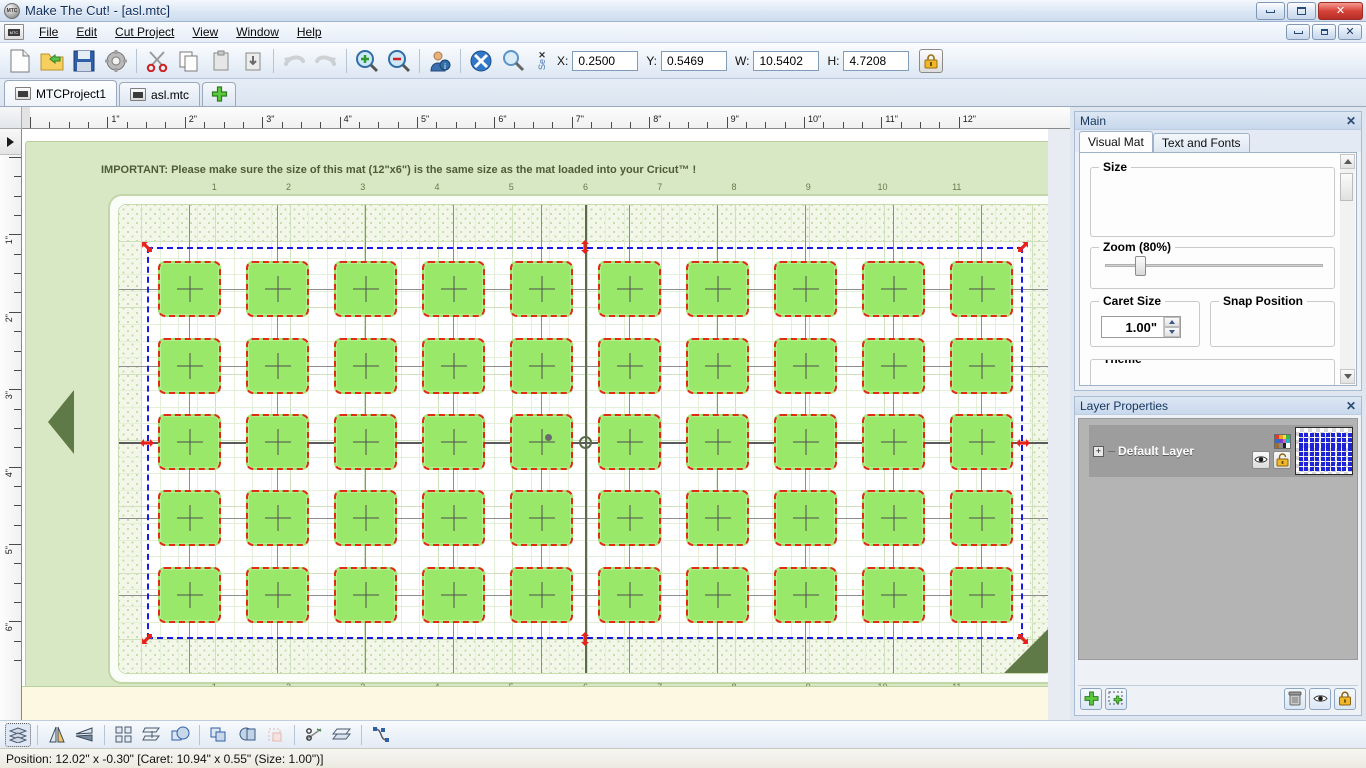 Image resolution: width=1366 pixels, height=768 pixels. What do you see at coordinates (253, 61) in the screenshot?
I see `import-icon` at bounding box center [253, 61].